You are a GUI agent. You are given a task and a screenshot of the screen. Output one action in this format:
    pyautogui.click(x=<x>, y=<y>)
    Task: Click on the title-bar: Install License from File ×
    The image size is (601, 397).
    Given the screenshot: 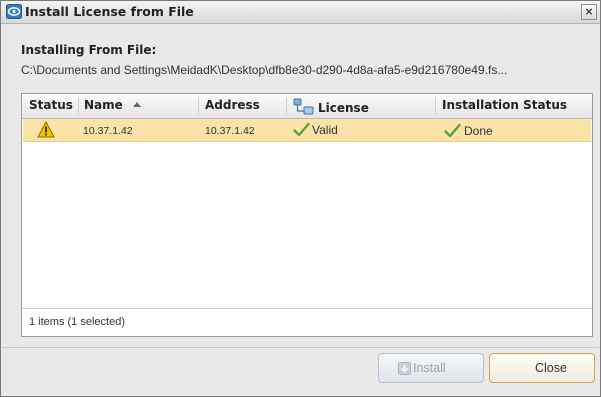 What is the action you would take?
    pyautogui.click(x=300, y=12)
    